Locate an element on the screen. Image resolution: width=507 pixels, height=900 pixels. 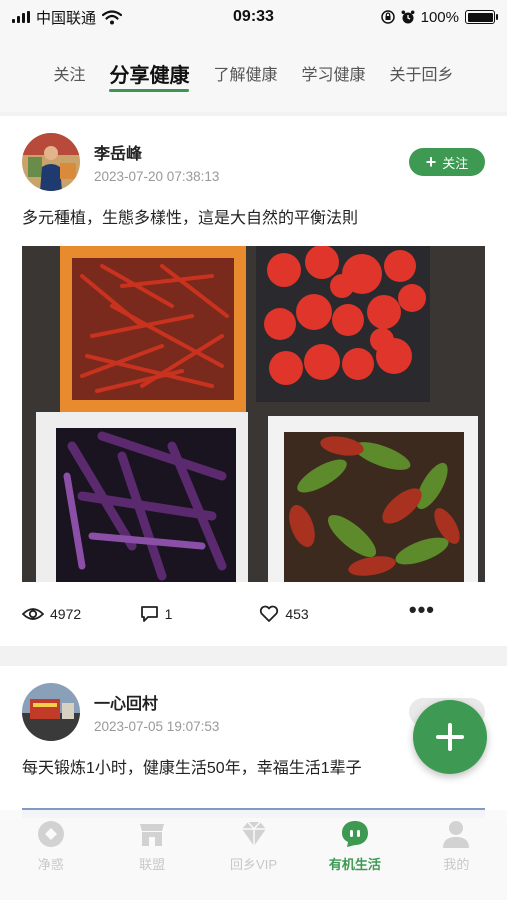
shield-icon is located at coordinates (50, 834).